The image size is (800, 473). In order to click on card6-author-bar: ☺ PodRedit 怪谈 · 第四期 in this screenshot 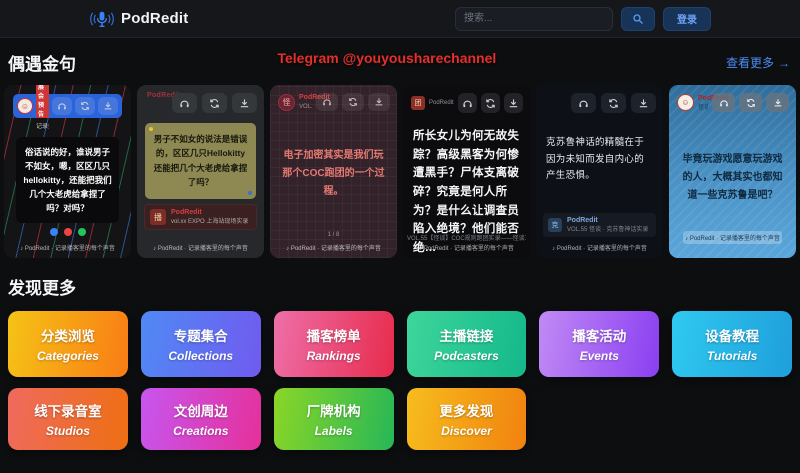, I will do `click(733, 102)`.